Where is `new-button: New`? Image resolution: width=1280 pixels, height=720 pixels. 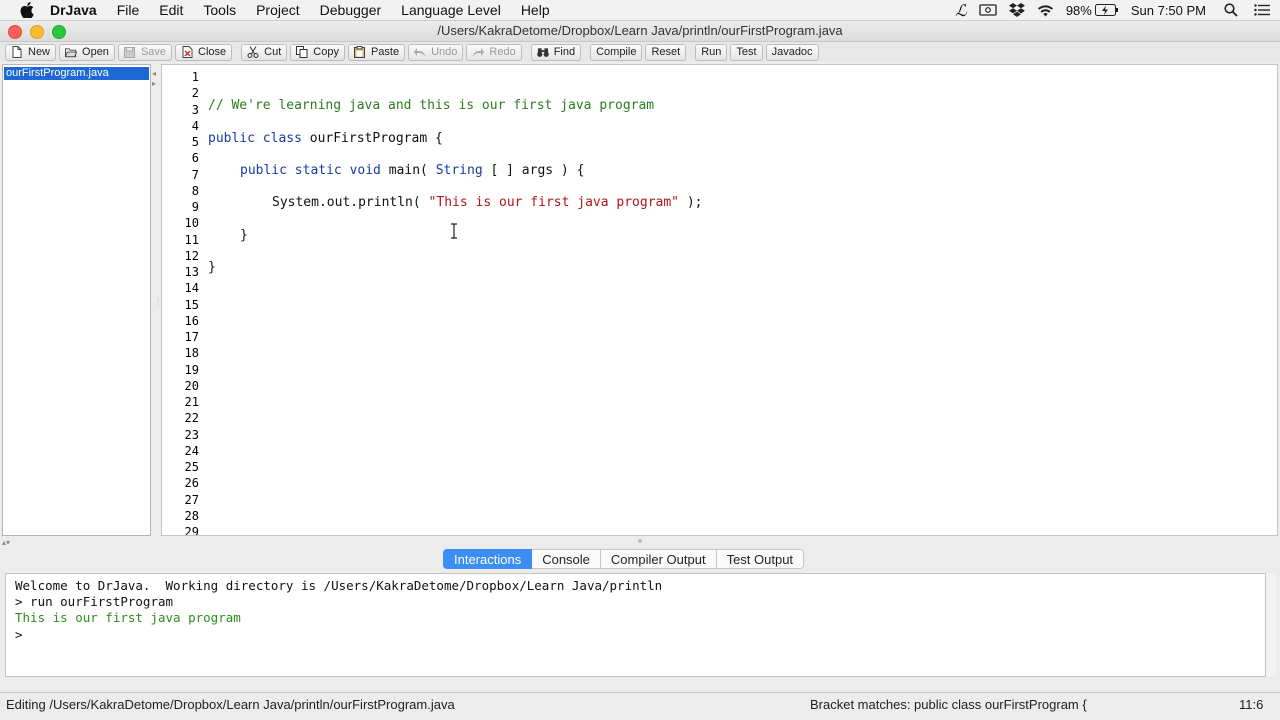
new-button: New is located at coordinates (31, 52).